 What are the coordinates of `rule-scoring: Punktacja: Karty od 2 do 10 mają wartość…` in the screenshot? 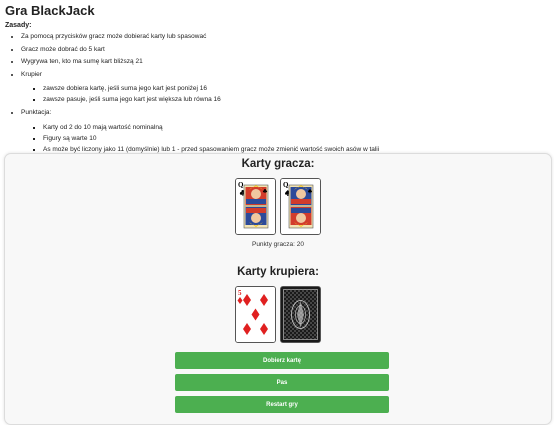 It's located at (200, 131).